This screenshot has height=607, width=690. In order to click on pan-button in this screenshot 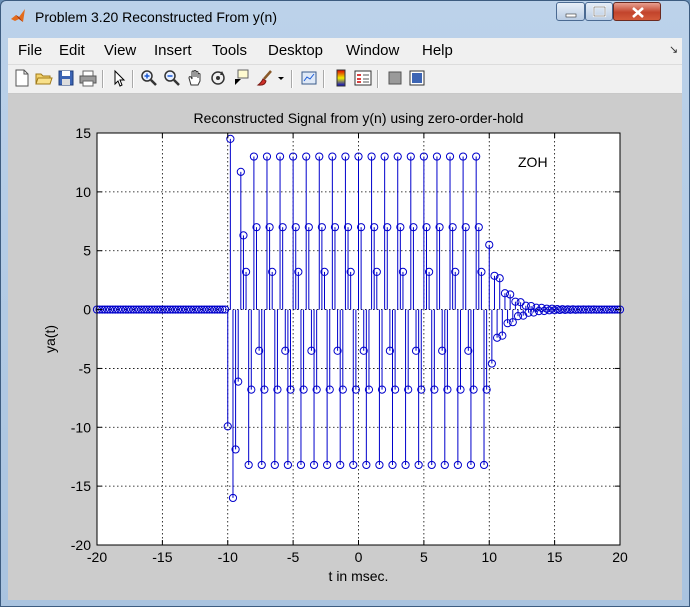, I will do `click(195, 78)`.